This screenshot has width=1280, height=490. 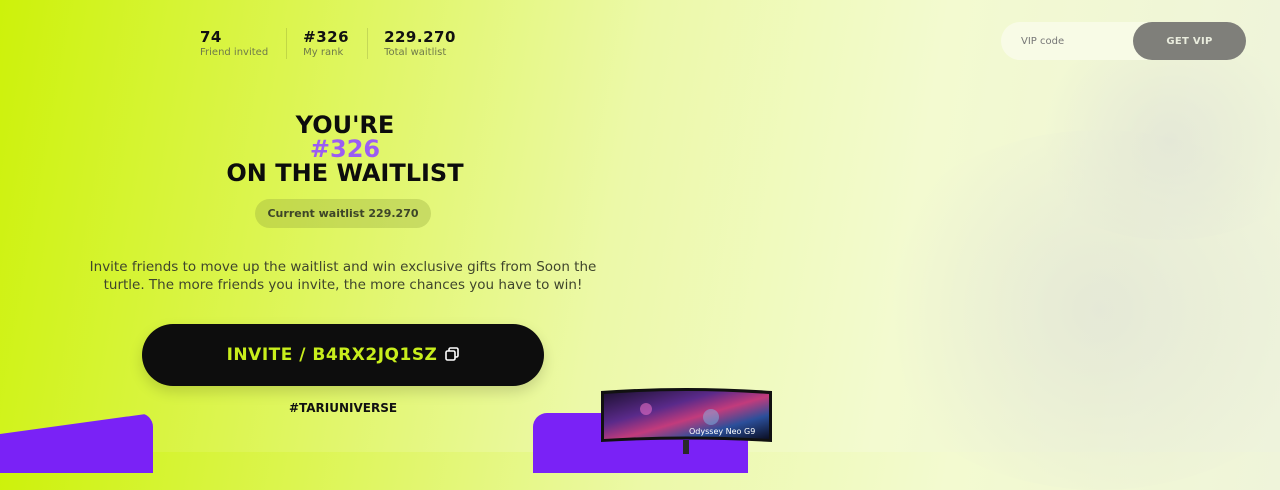 What do you see at coordinates (420, 37) in the screenshot?
I see `stat-value: 229.270` at bounding box center [420, 37].